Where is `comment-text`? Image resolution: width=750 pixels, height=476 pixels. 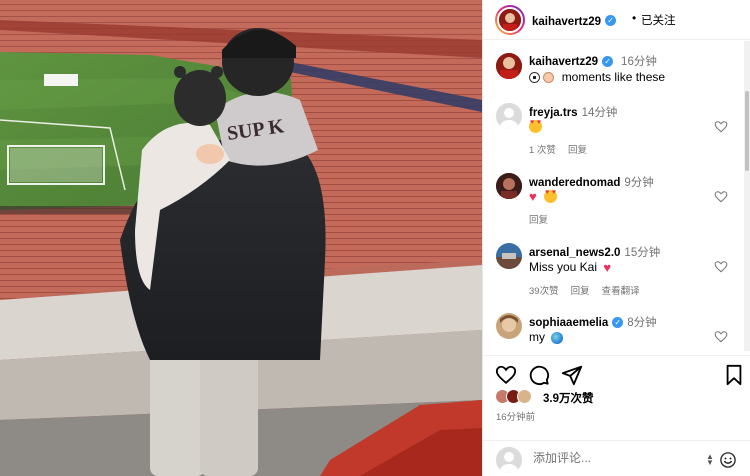 comment-text is located at coordinates (535, 126).